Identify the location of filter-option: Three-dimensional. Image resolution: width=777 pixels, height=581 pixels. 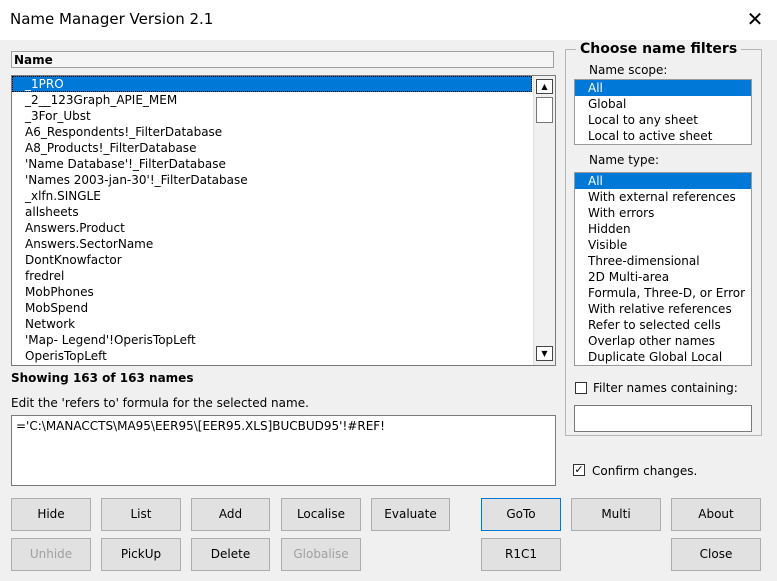
(663, 261).